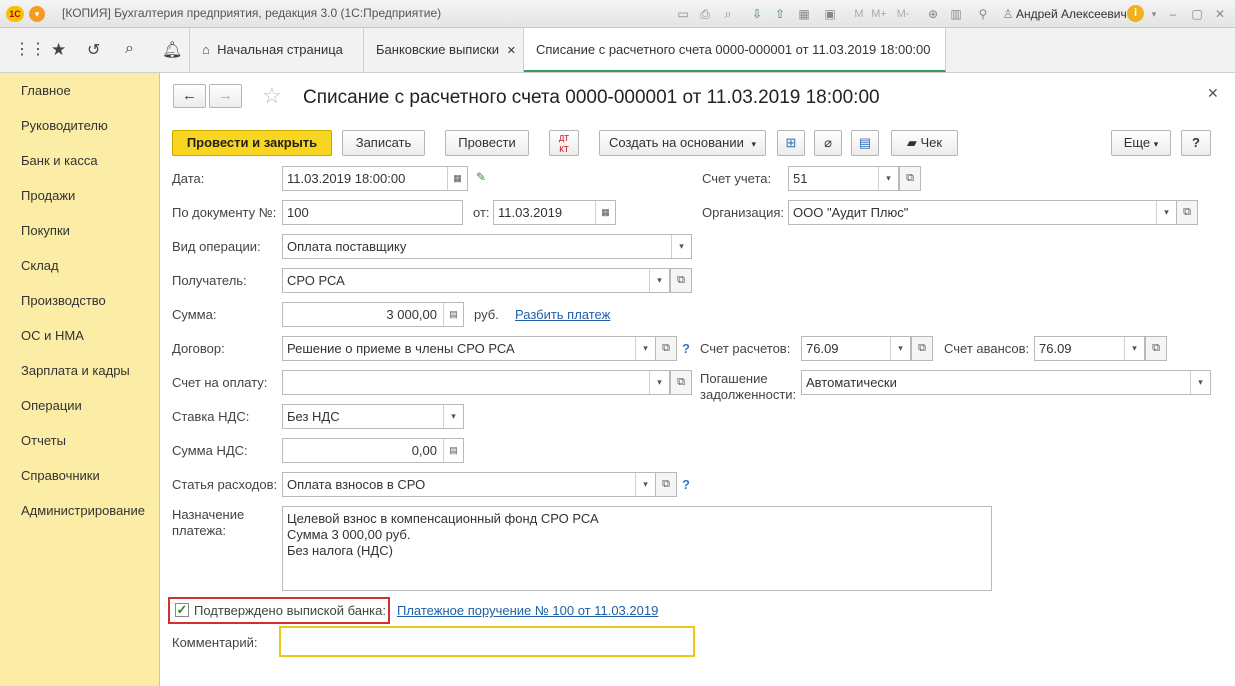 This screenshot has width=1235, height=686. I want to click on account-field: 51 ▾, so click(843, 178).